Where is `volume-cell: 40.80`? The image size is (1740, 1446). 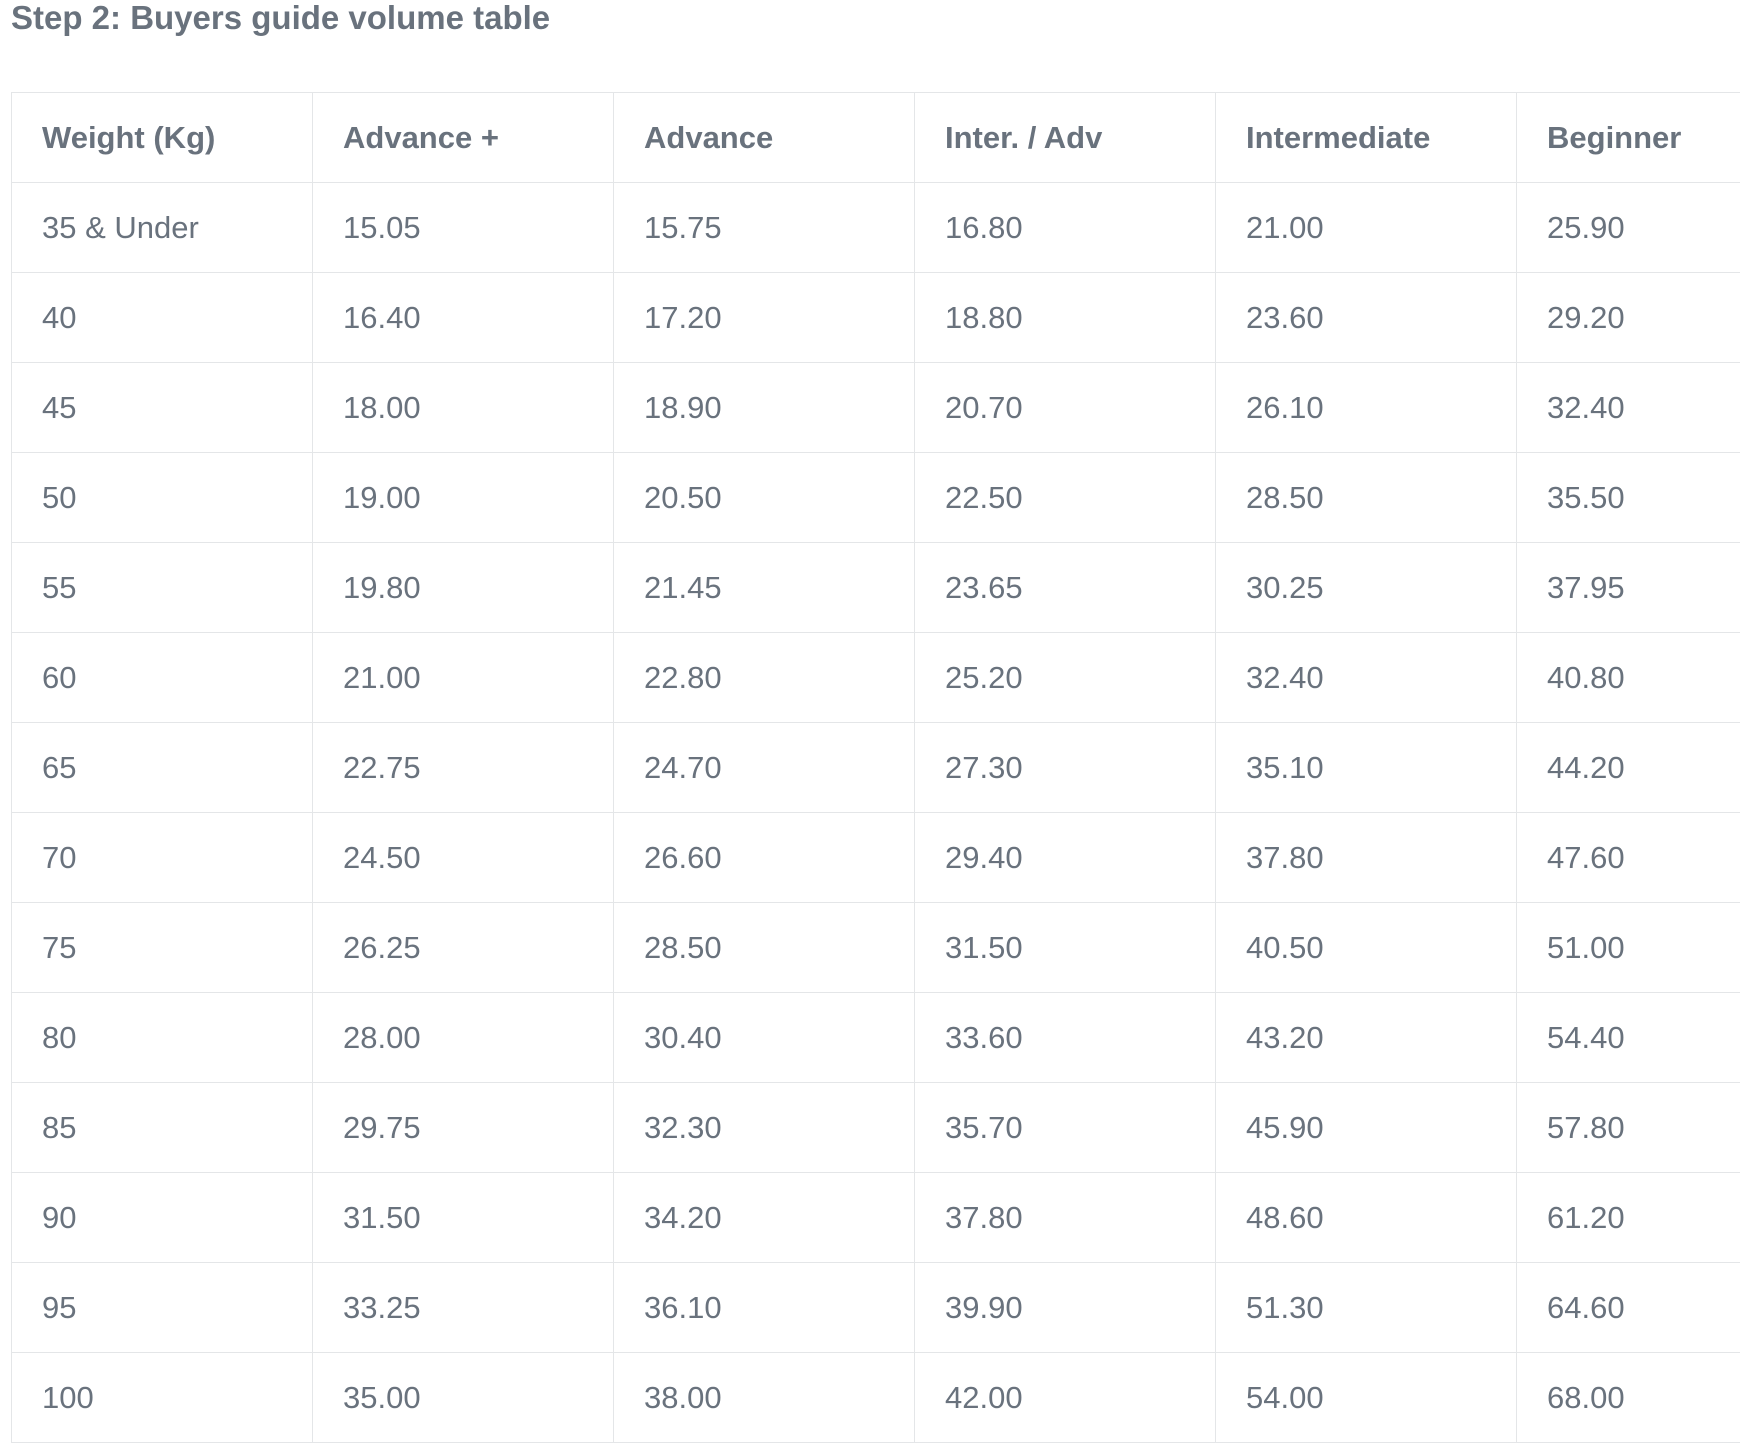
volume-cell: 40.80 is located at coordinates (1628, 677).